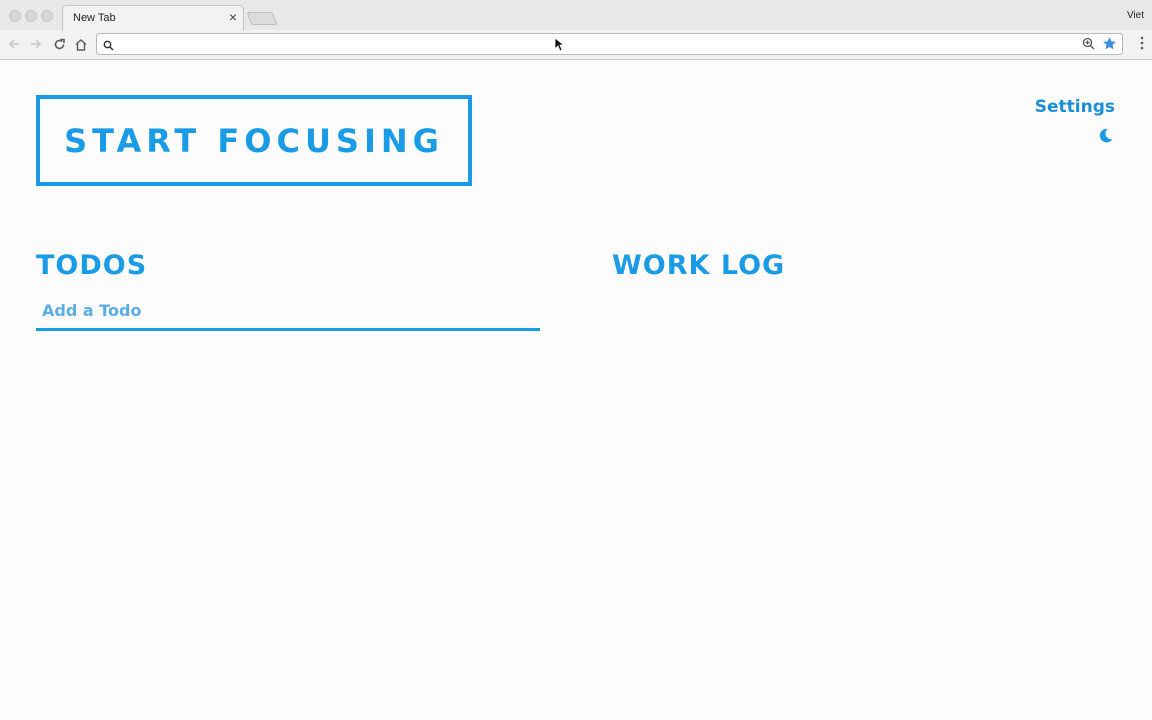 The height and width of the screenshot is (720, 1152). Describe the element at coordinates (1075, 107) in the screenshot. I see `settings-link: Settings` at that location.